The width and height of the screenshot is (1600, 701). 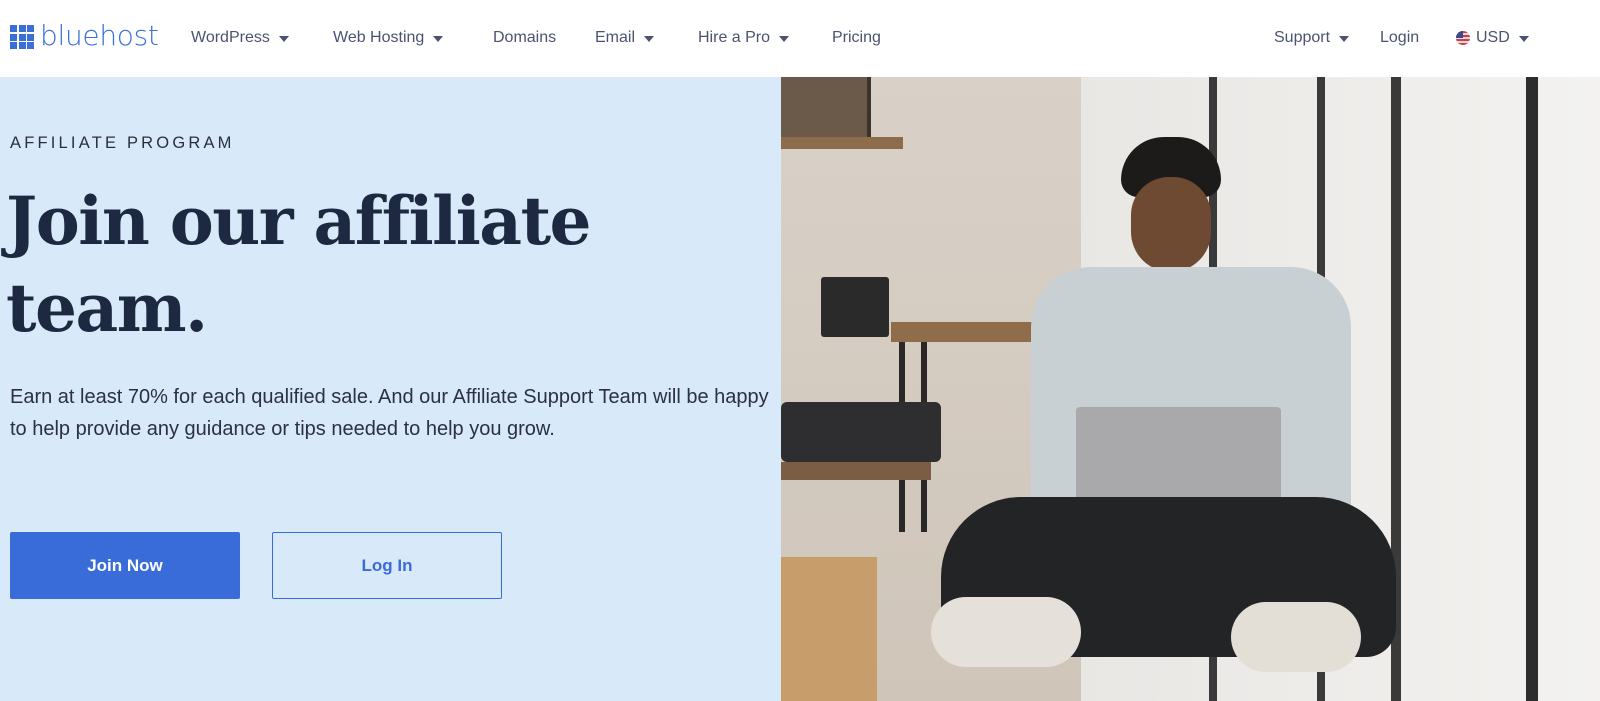 What do you see at coordinates (379, 37) in the screenshot?
I see `nav-item-label: Web Hosting` at bounding box center [379, 37].